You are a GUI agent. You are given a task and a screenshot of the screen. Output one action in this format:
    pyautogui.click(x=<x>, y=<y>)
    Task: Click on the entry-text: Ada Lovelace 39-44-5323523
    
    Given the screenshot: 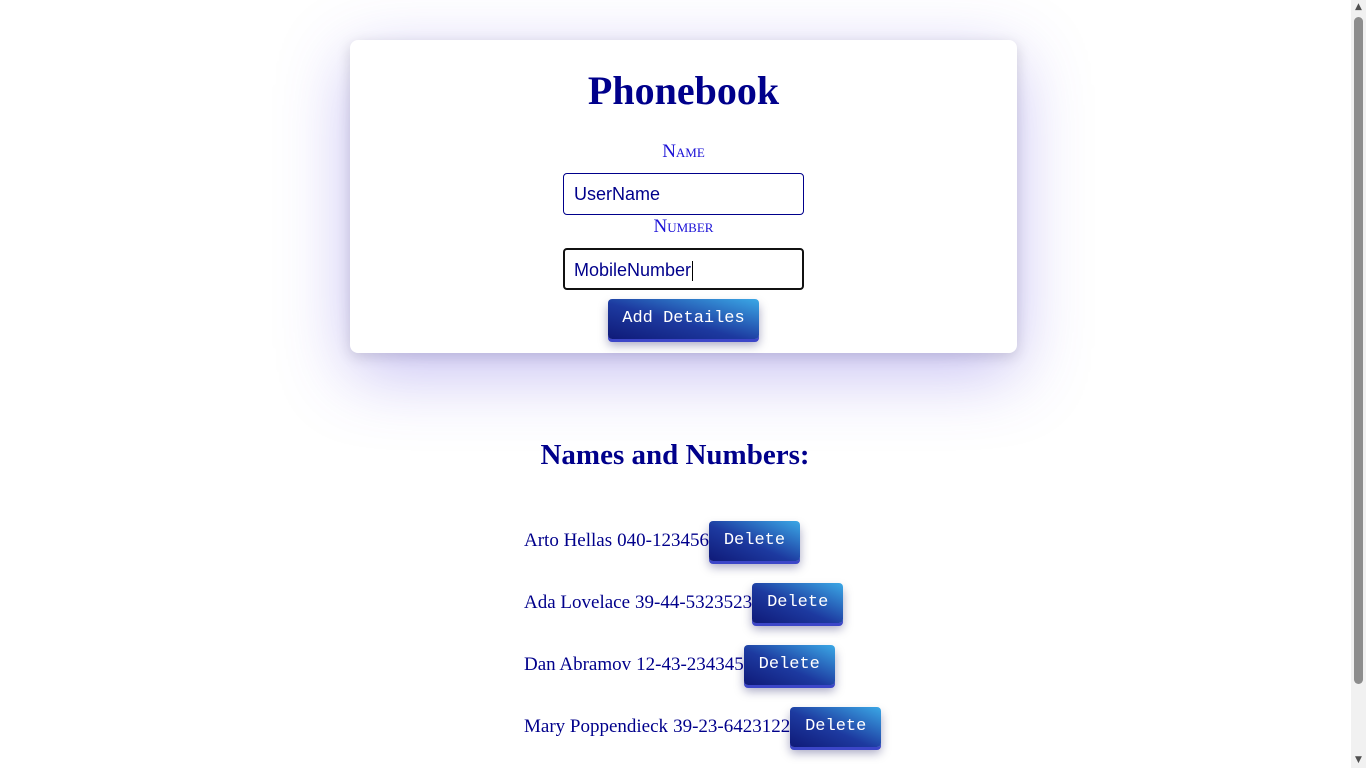 What is the action you would take?
    pyautogui.click(x=638, y=603)
    